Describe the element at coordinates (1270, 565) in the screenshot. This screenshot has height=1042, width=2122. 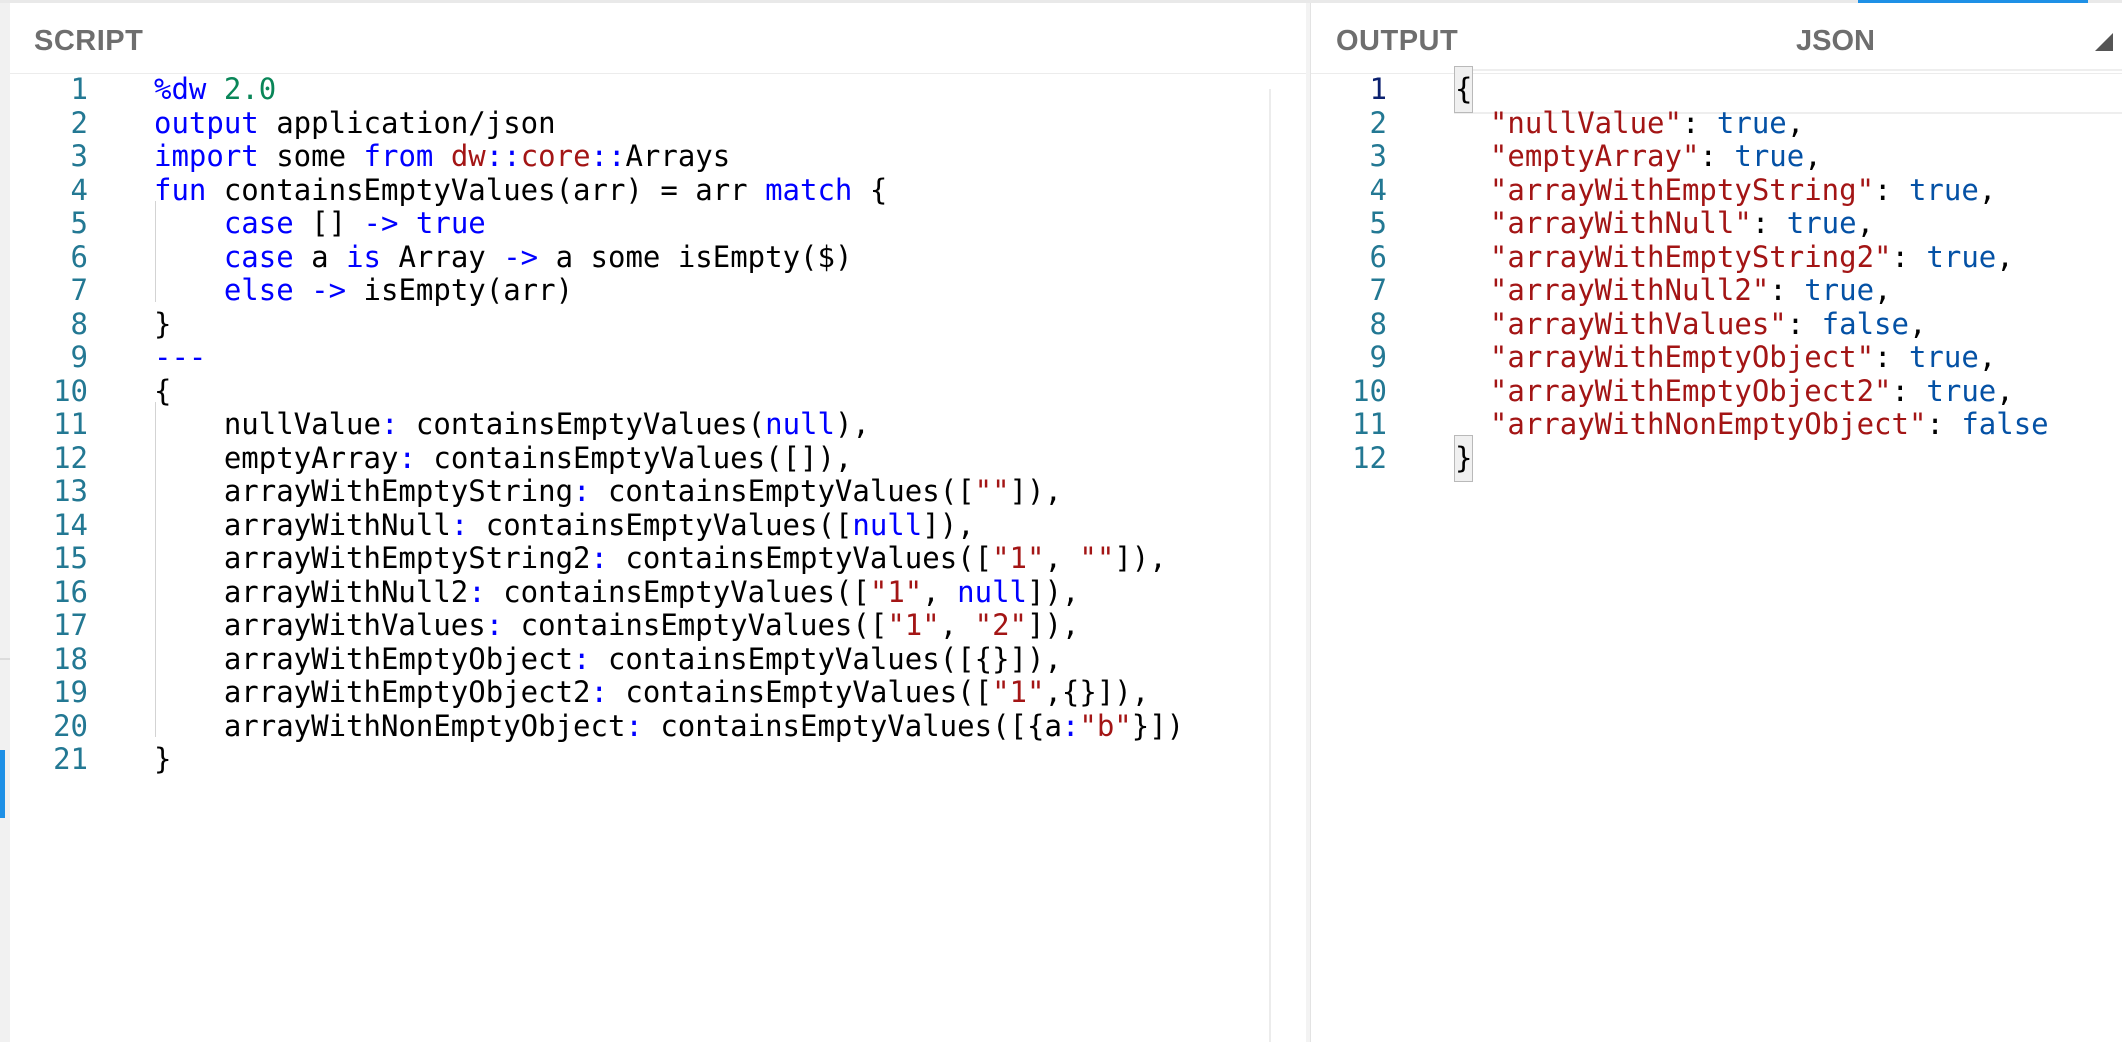
I see `script-scrollbar-track` at that location.